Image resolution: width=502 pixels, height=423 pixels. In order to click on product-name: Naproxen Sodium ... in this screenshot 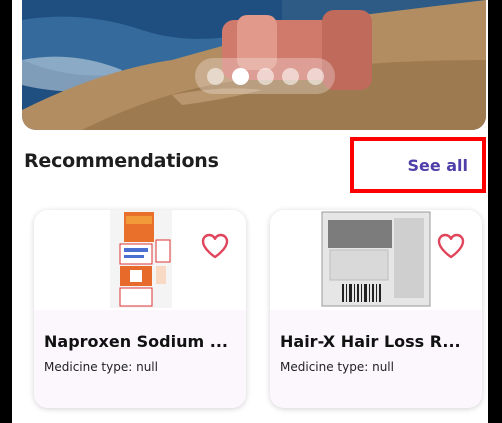, I will do `click(136, 341)`.